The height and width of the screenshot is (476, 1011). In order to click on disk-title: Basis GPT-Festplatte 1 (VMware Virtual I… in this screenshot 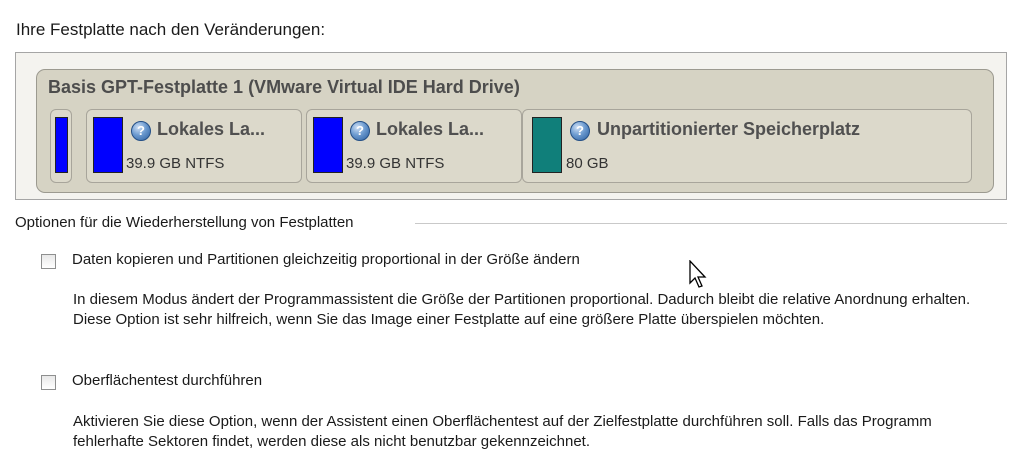, I will do `click(284, 87)`.